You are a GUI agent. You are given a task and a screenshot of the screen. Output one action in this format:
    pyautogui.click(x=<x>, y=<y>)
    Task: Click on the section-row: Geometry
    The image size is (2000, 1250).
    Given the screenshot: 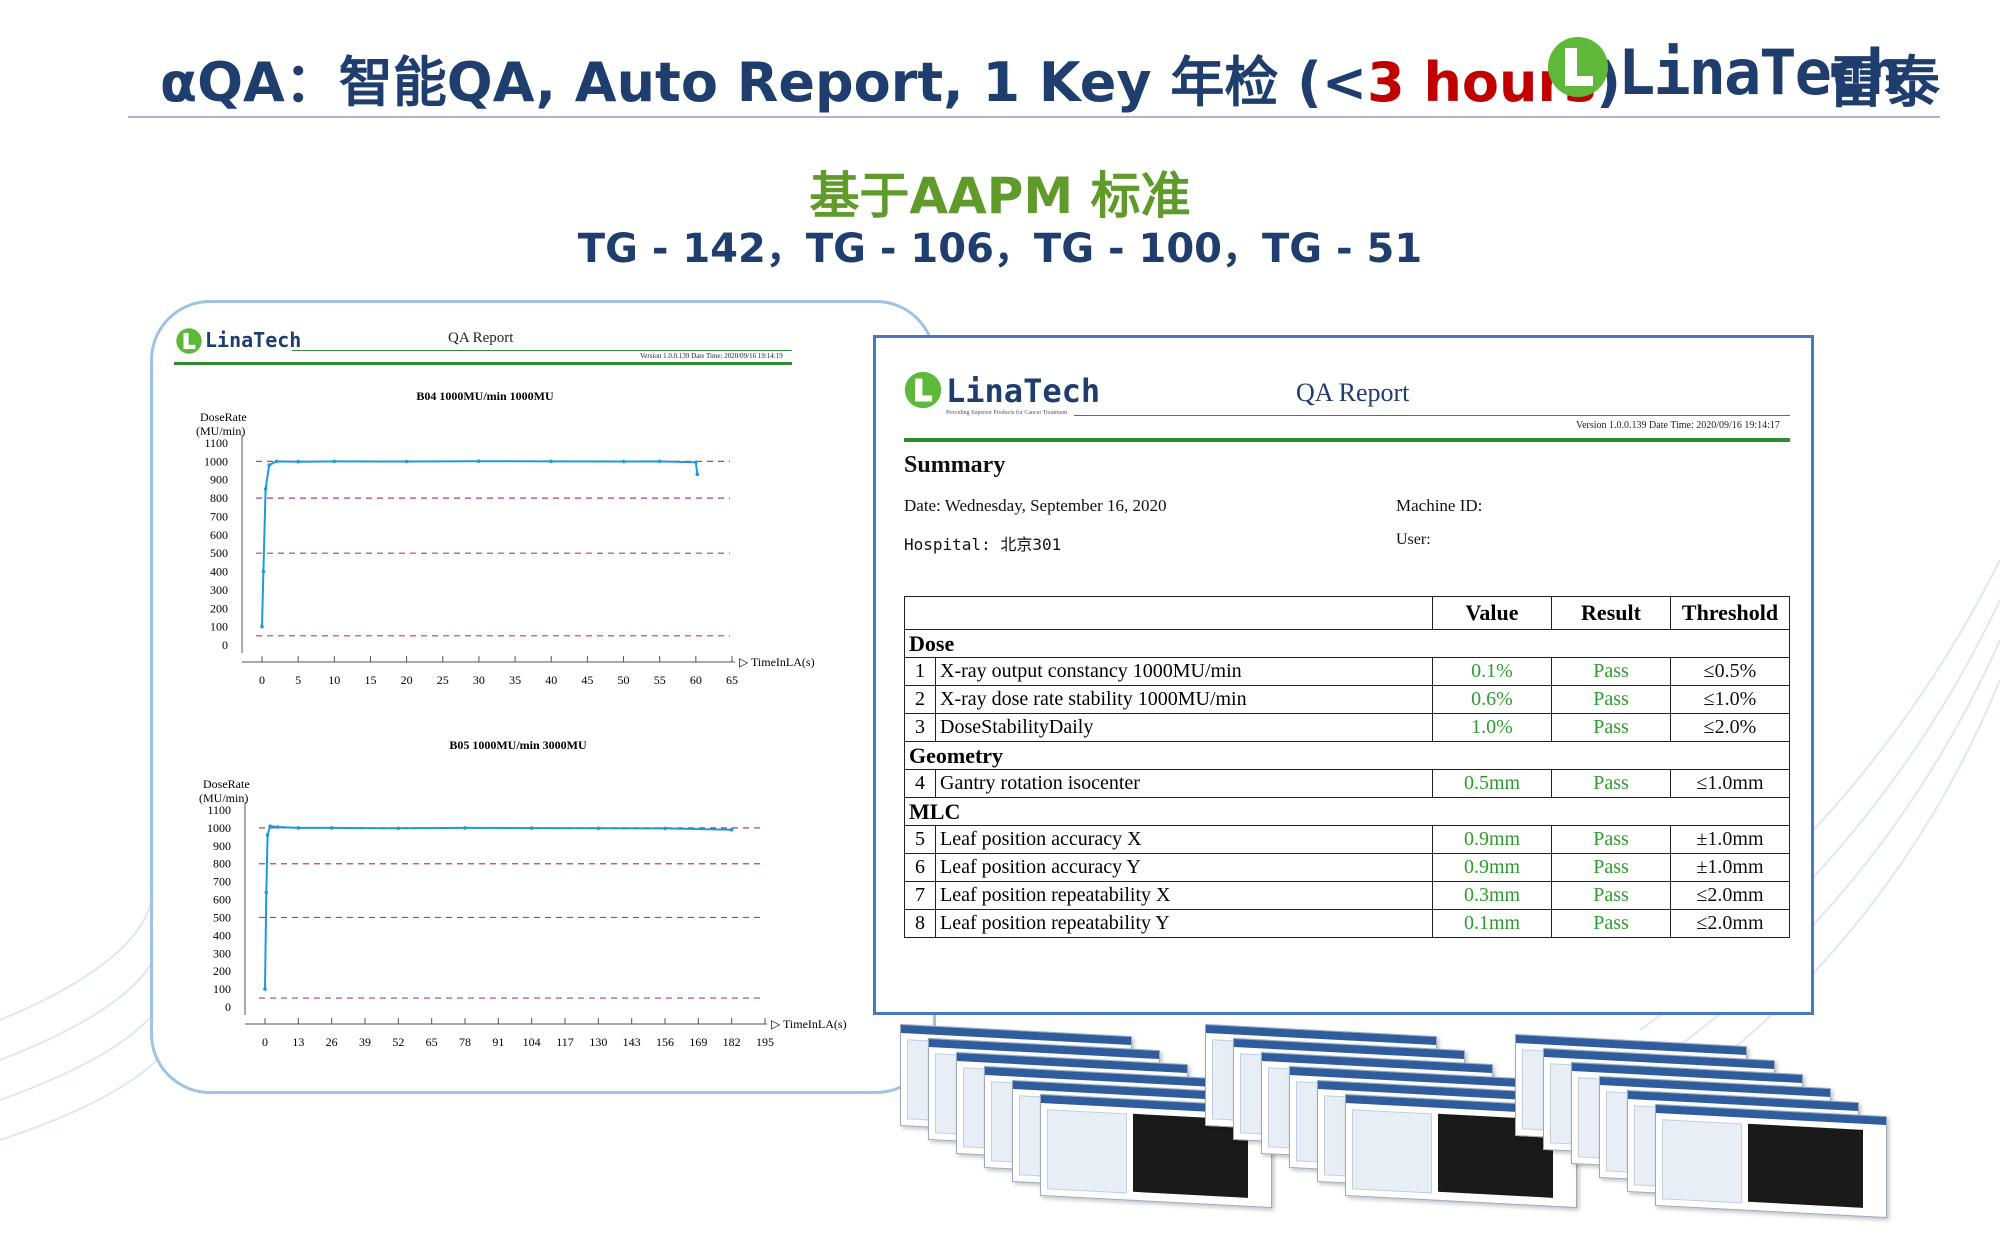 What is the action you would take?
    pyautogui.click(x=1347, y=755)
    